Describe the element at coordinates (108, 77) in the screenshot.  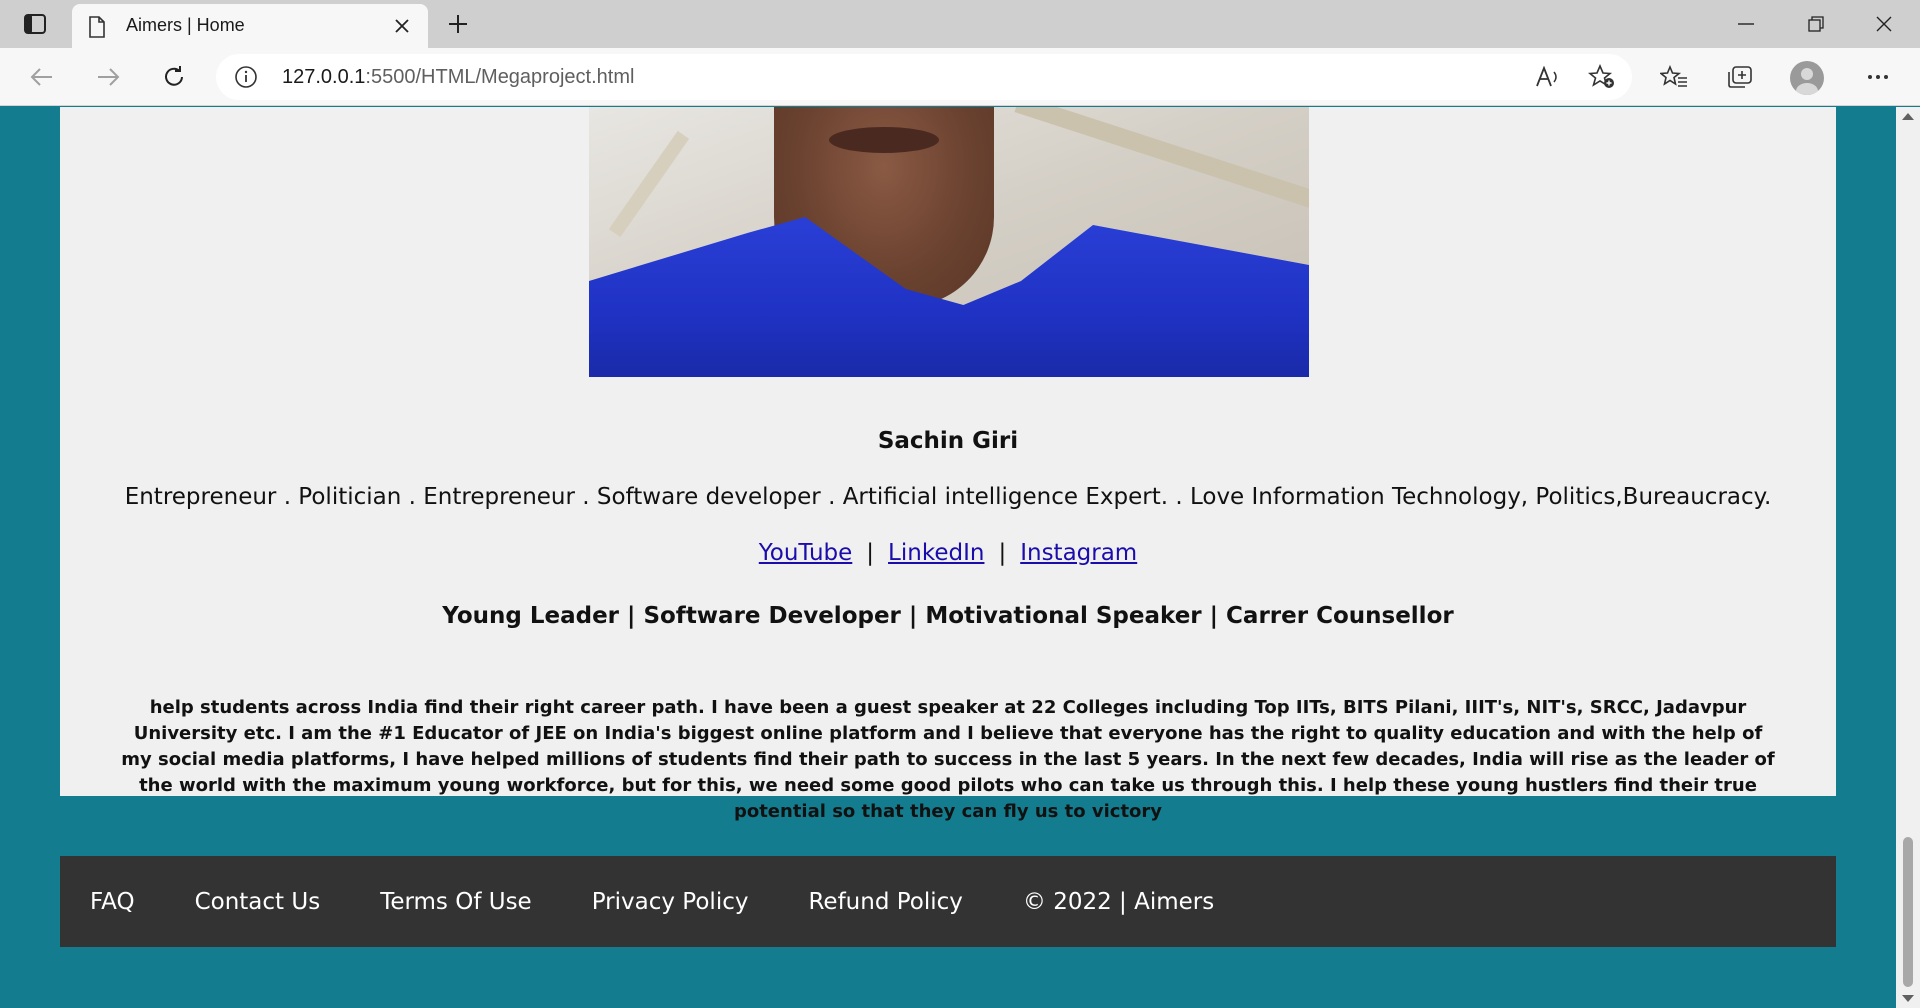
I see `forward-icon` at that location.